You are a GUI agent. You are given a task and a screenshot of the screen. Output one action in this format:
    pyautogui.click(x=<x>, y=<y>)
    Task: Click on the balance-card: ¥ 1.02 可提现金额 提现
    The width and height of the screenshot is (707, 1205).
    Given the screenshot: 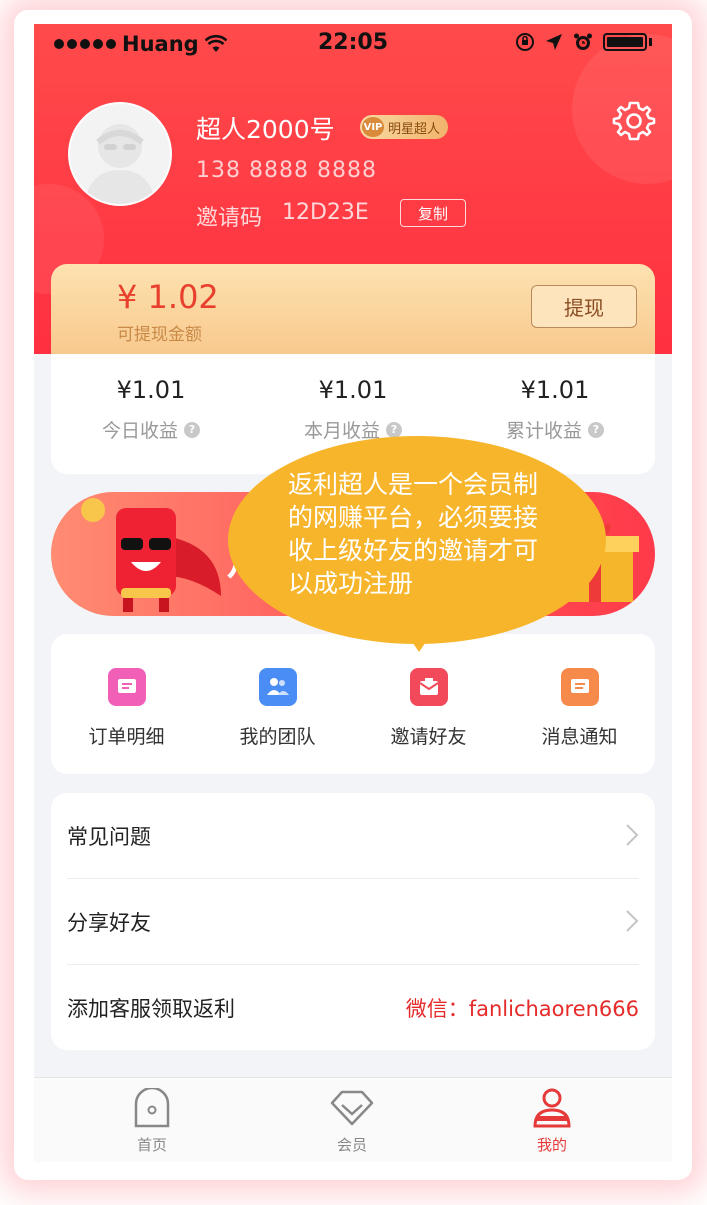 What is the action you would take?
    pyautogui.click(x=353, y=309)
    